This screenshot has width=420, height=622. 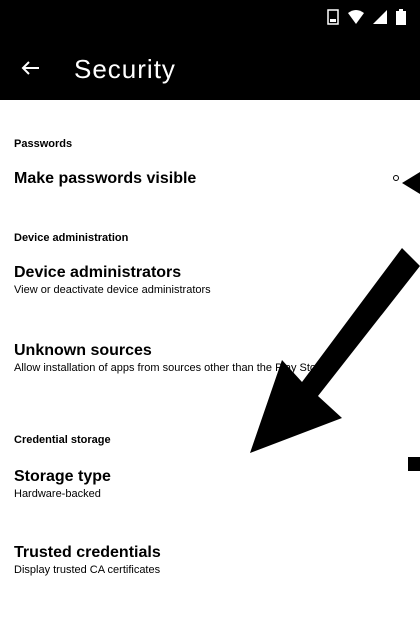 I want to click on status-icons, so click(x=366, y=19).